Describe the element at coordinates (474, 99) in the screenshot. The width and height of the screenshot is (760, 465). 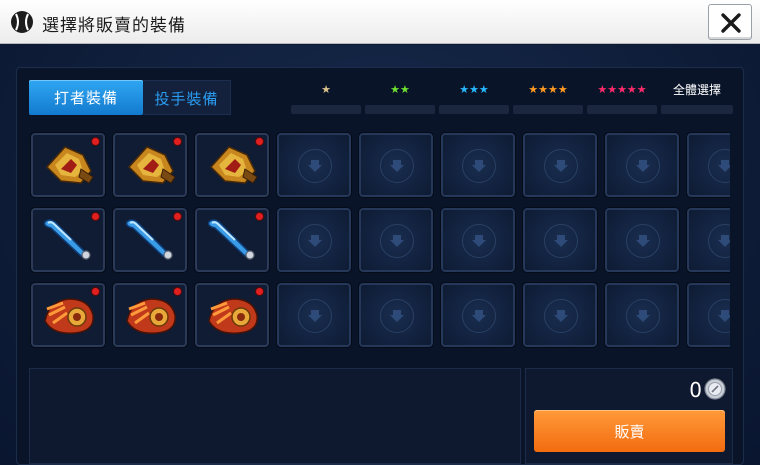
I see `filter-3-star: ★★★` at that location.